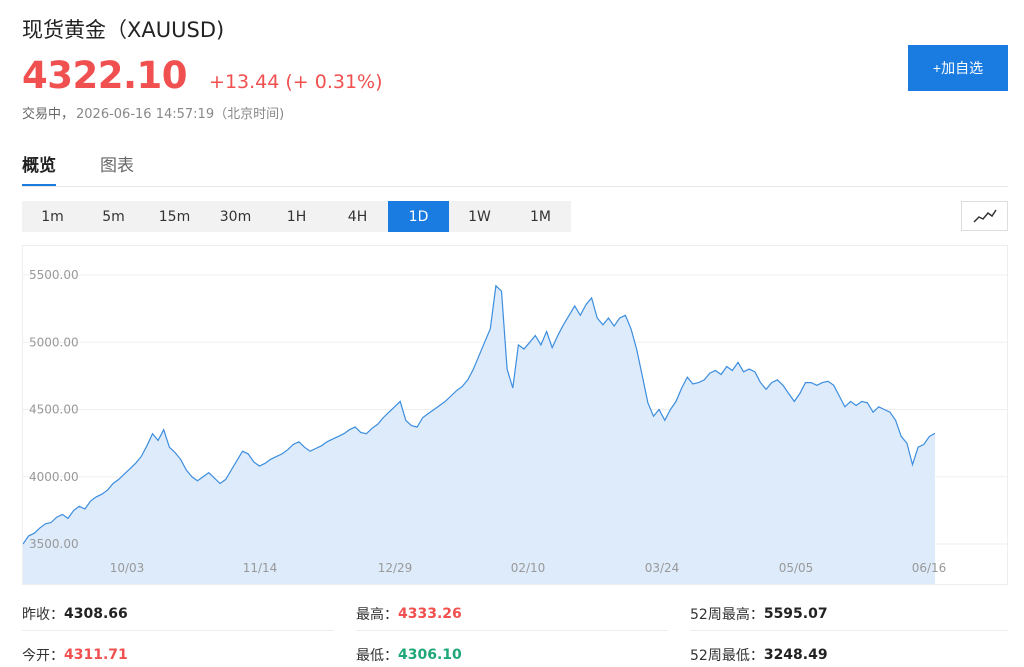 This screenshot has height=667, width=1024. I want to click on chart-type-button, so click(984, 216).